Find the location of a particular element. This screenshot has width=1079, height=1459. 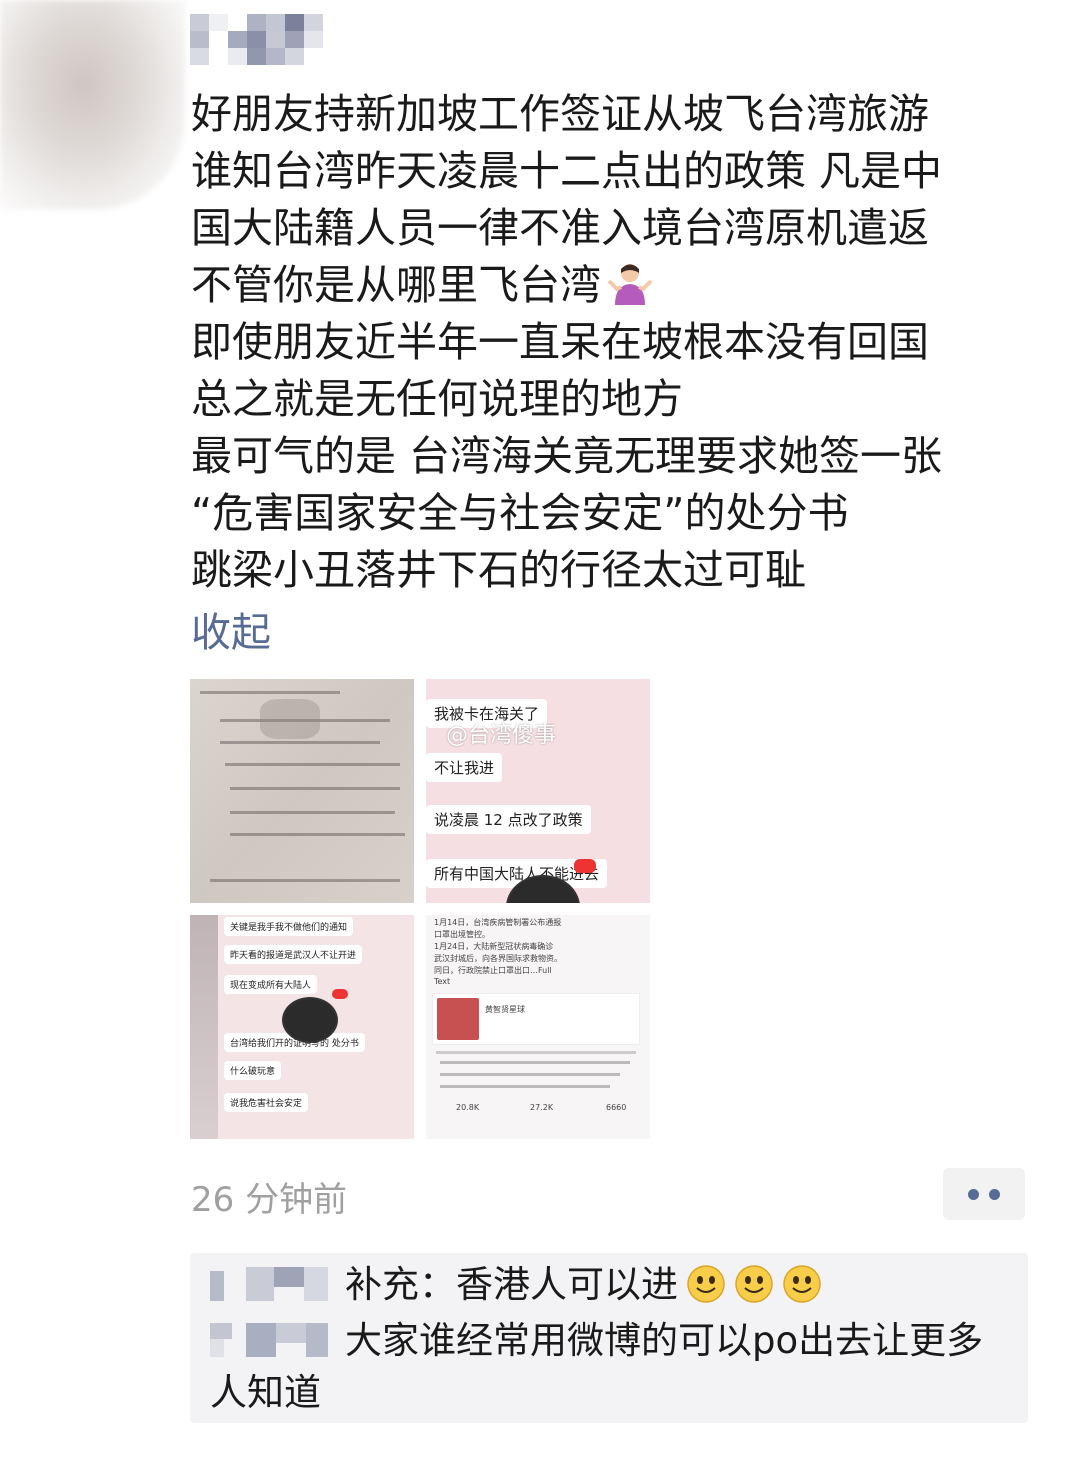

post-line-with-emoji: 不管你是从哪里飞台湾 is located at coordinates (611, 285).